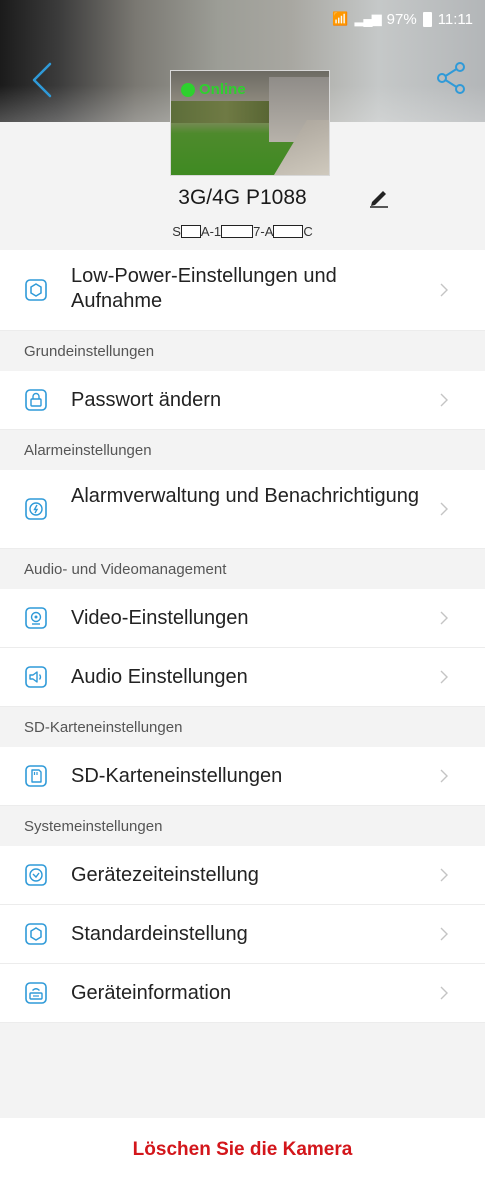 This screenshot has width=485, height=1183. Describe the element at coordinates (242, 569) in the screenshot. I see `section-header-audio-video: Audio- und Videomanagement` at that location.